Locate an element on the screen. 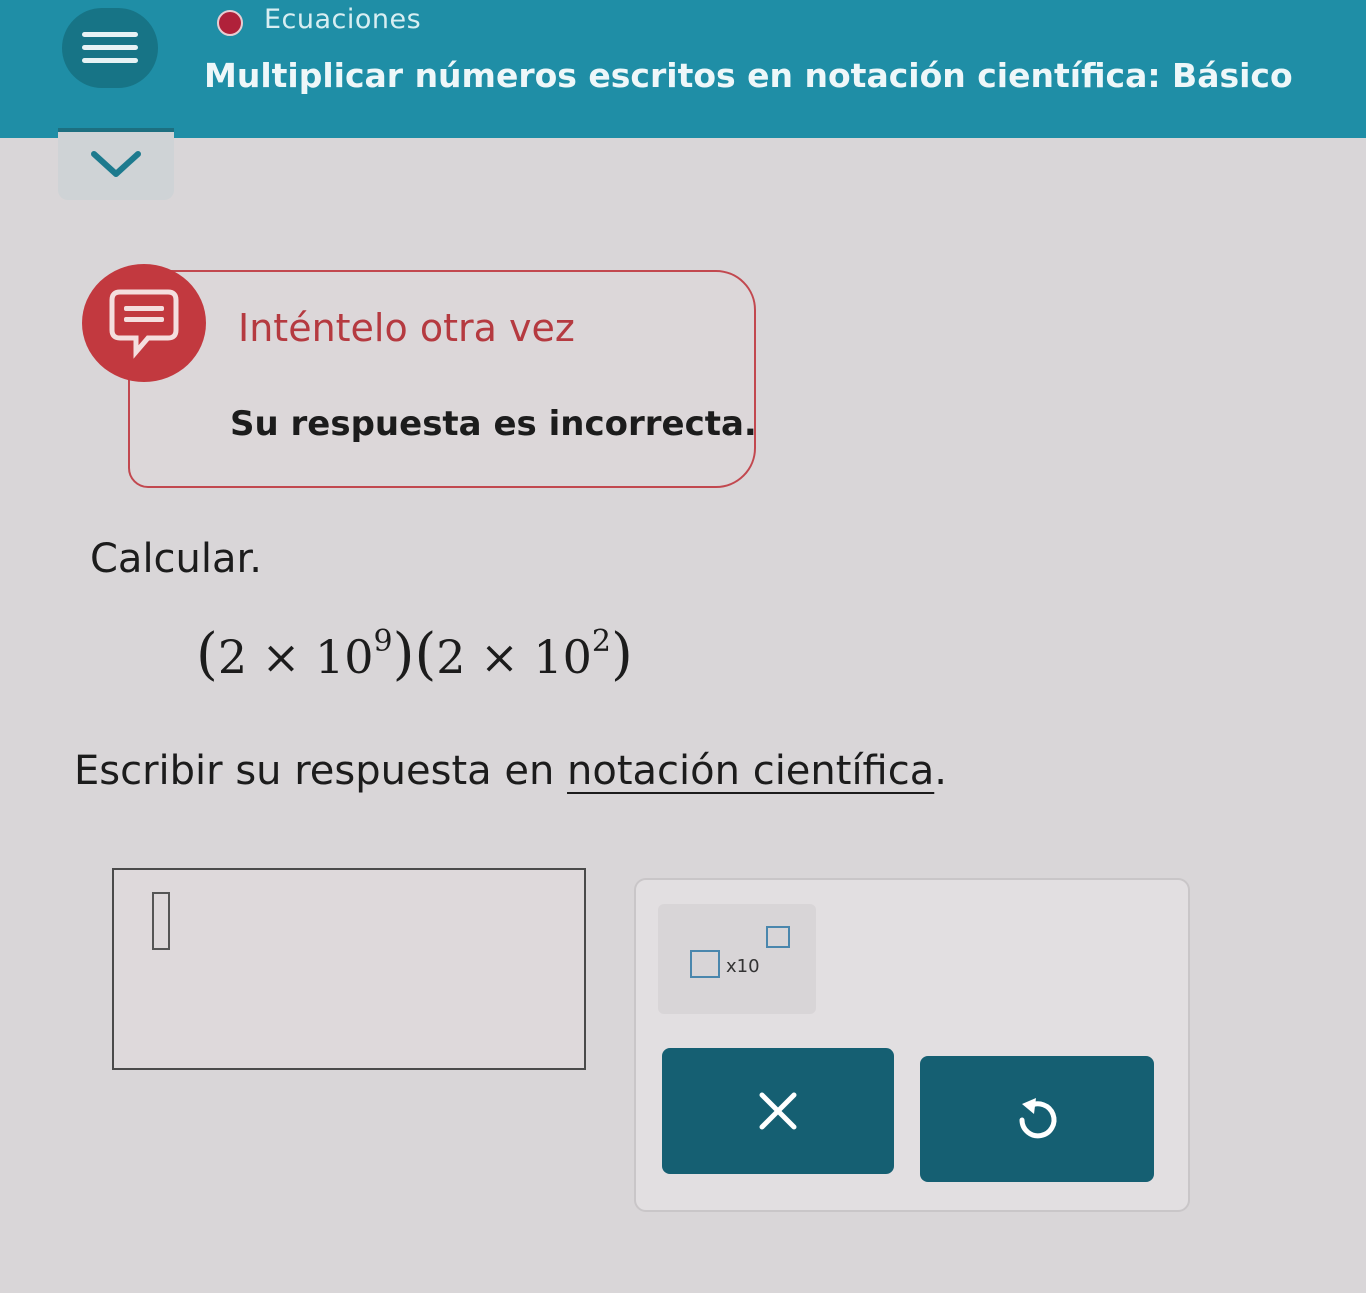 This screenshot has width=1366, height=1293. topic-dot-icon is located at coordinates (230, 23).